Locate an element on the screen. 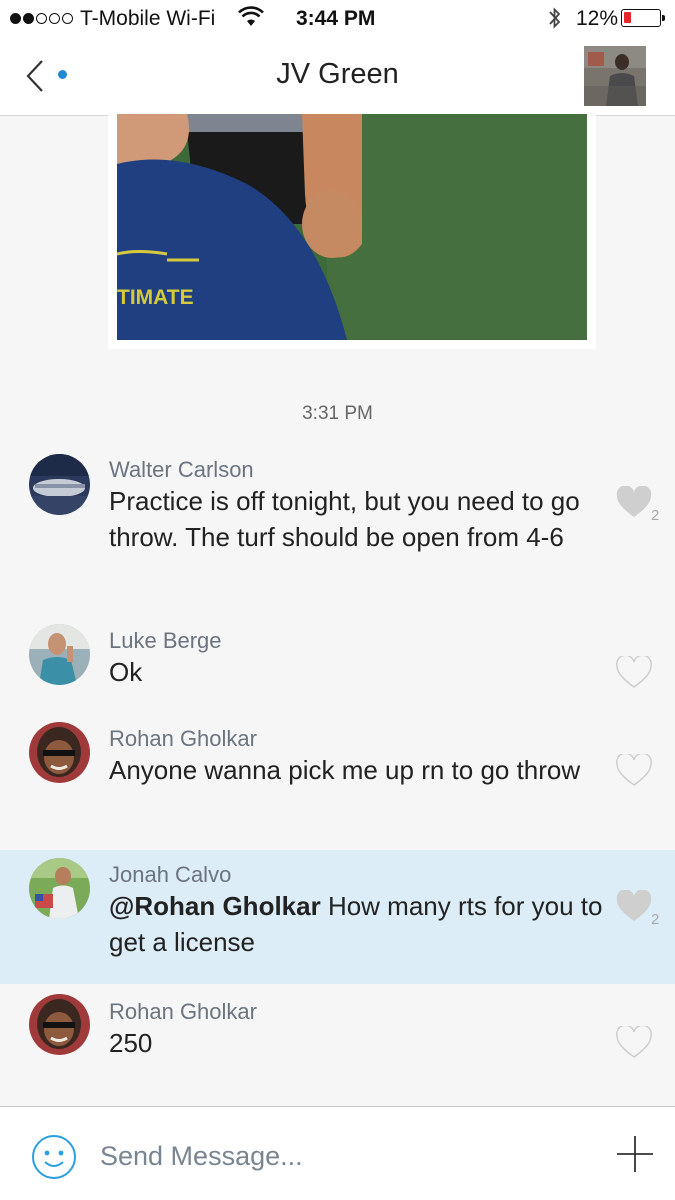  sender-name: Luke Berge is located at coordinates (165, 640).